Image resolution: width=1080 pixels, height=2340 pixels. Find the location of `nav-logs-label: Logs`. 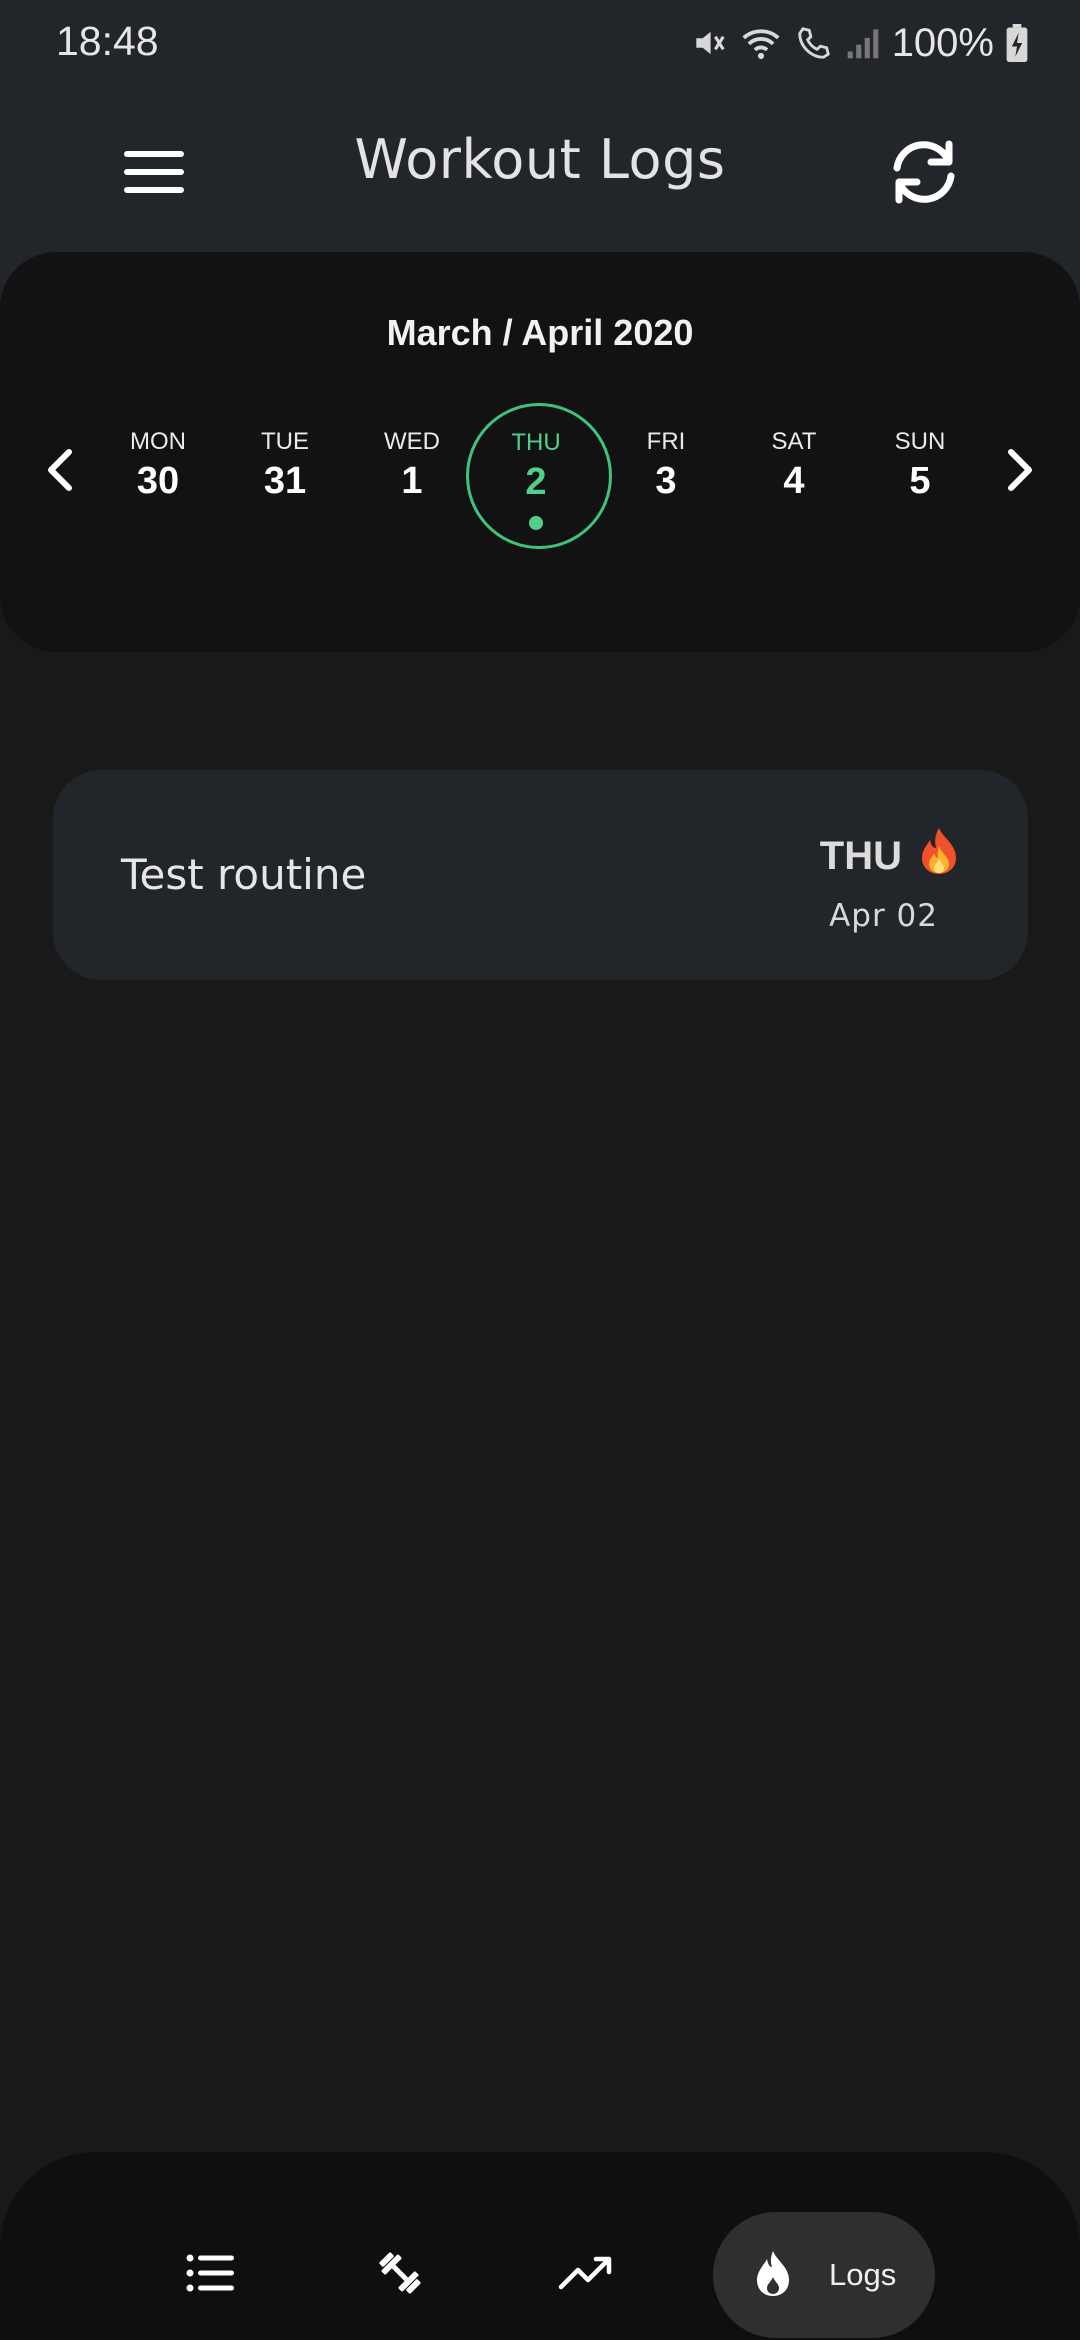

nav-logs-label: Logs is located at coordinates (863, 2274).